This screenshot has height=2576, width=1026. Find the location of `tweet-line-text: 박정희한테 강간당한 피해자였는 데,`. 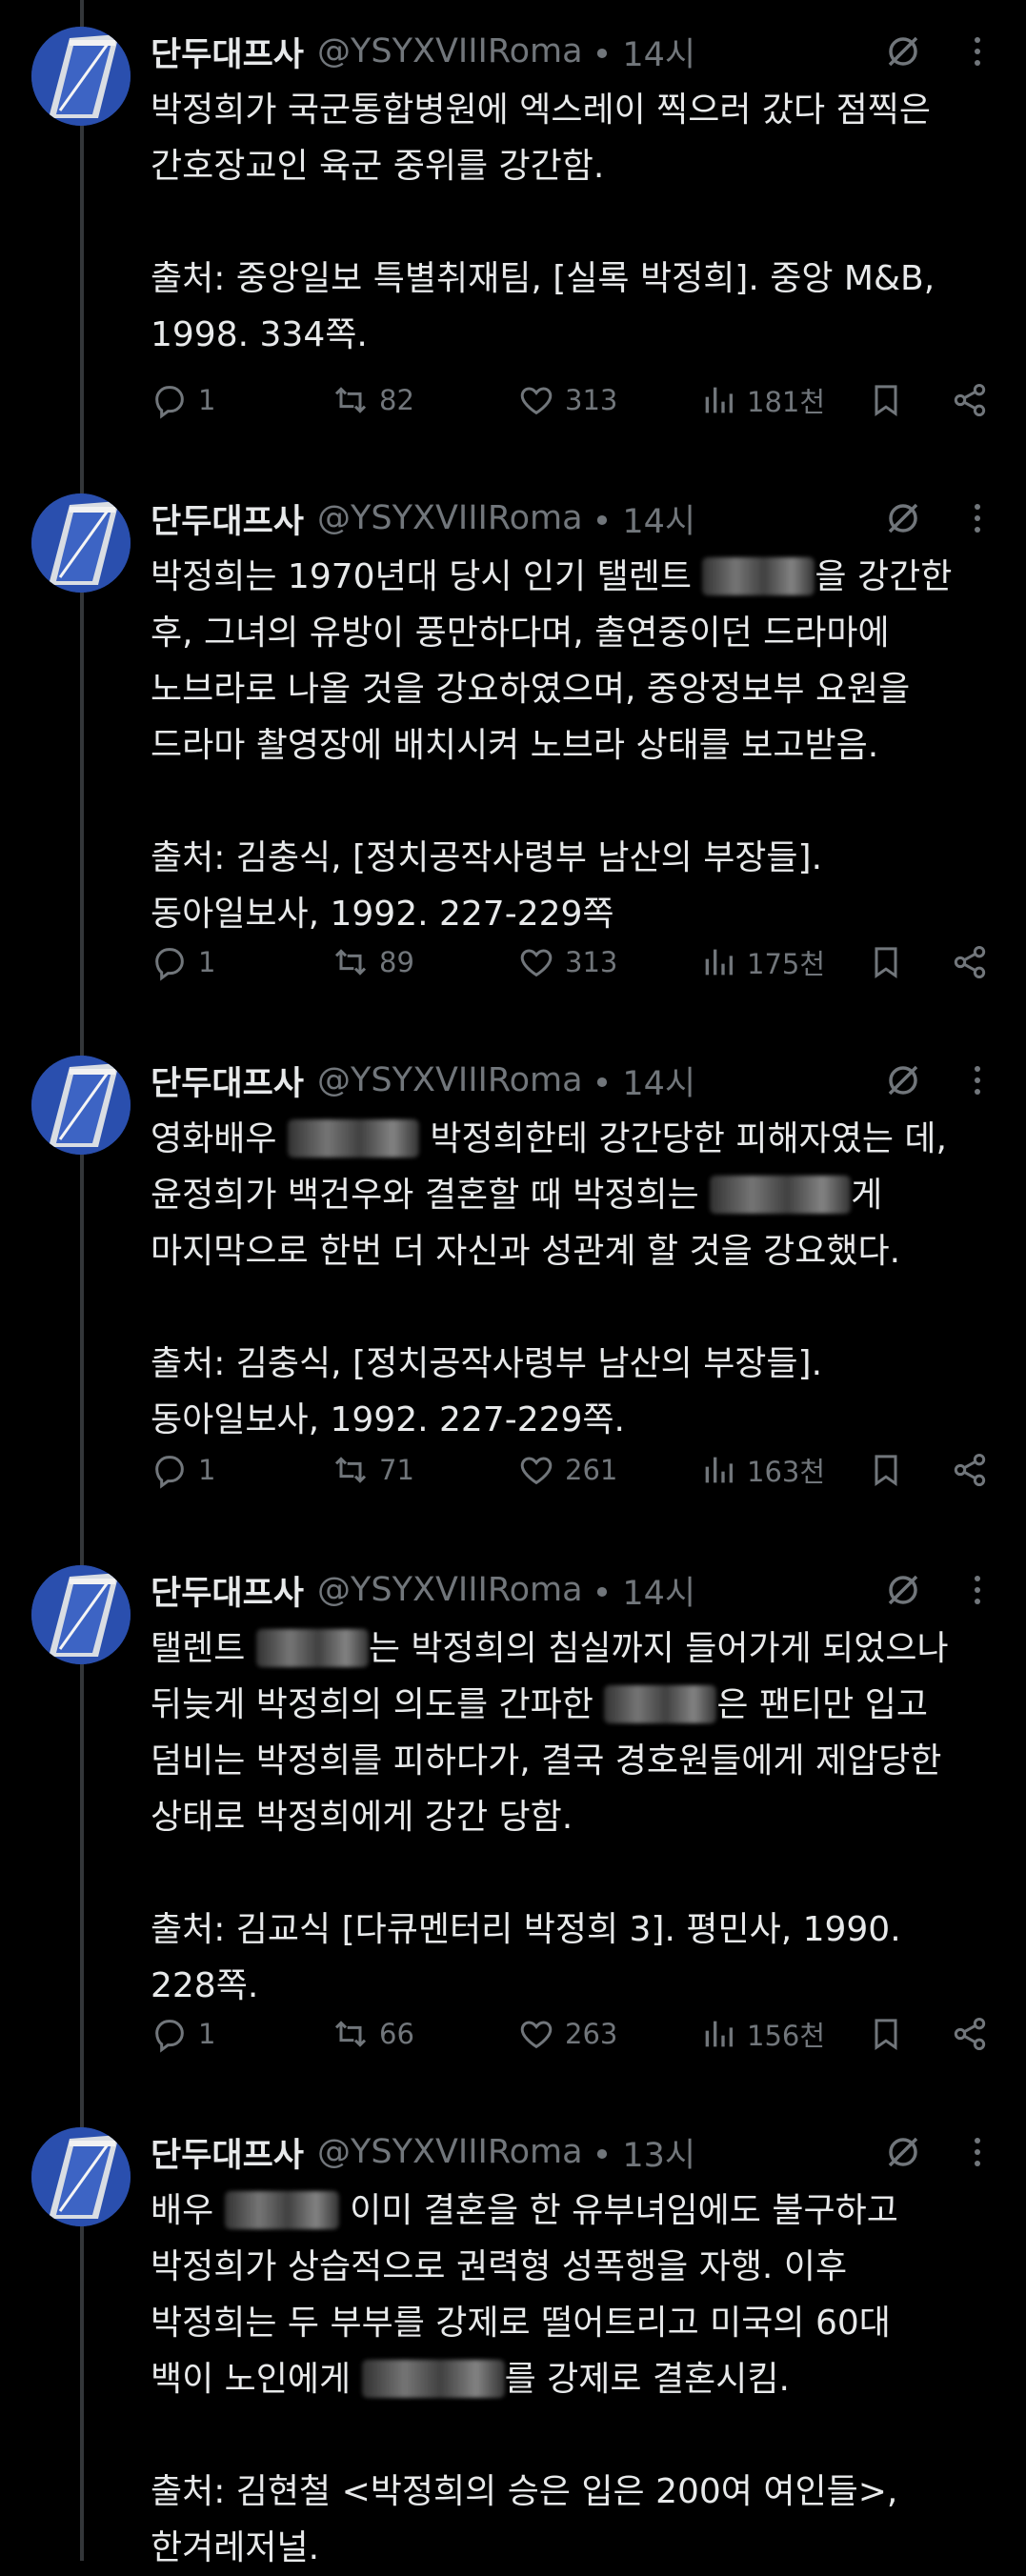

tweet-line-text: 박정희한테 강간당한 피해자였는 데, is located at coordinates (683, 1138).